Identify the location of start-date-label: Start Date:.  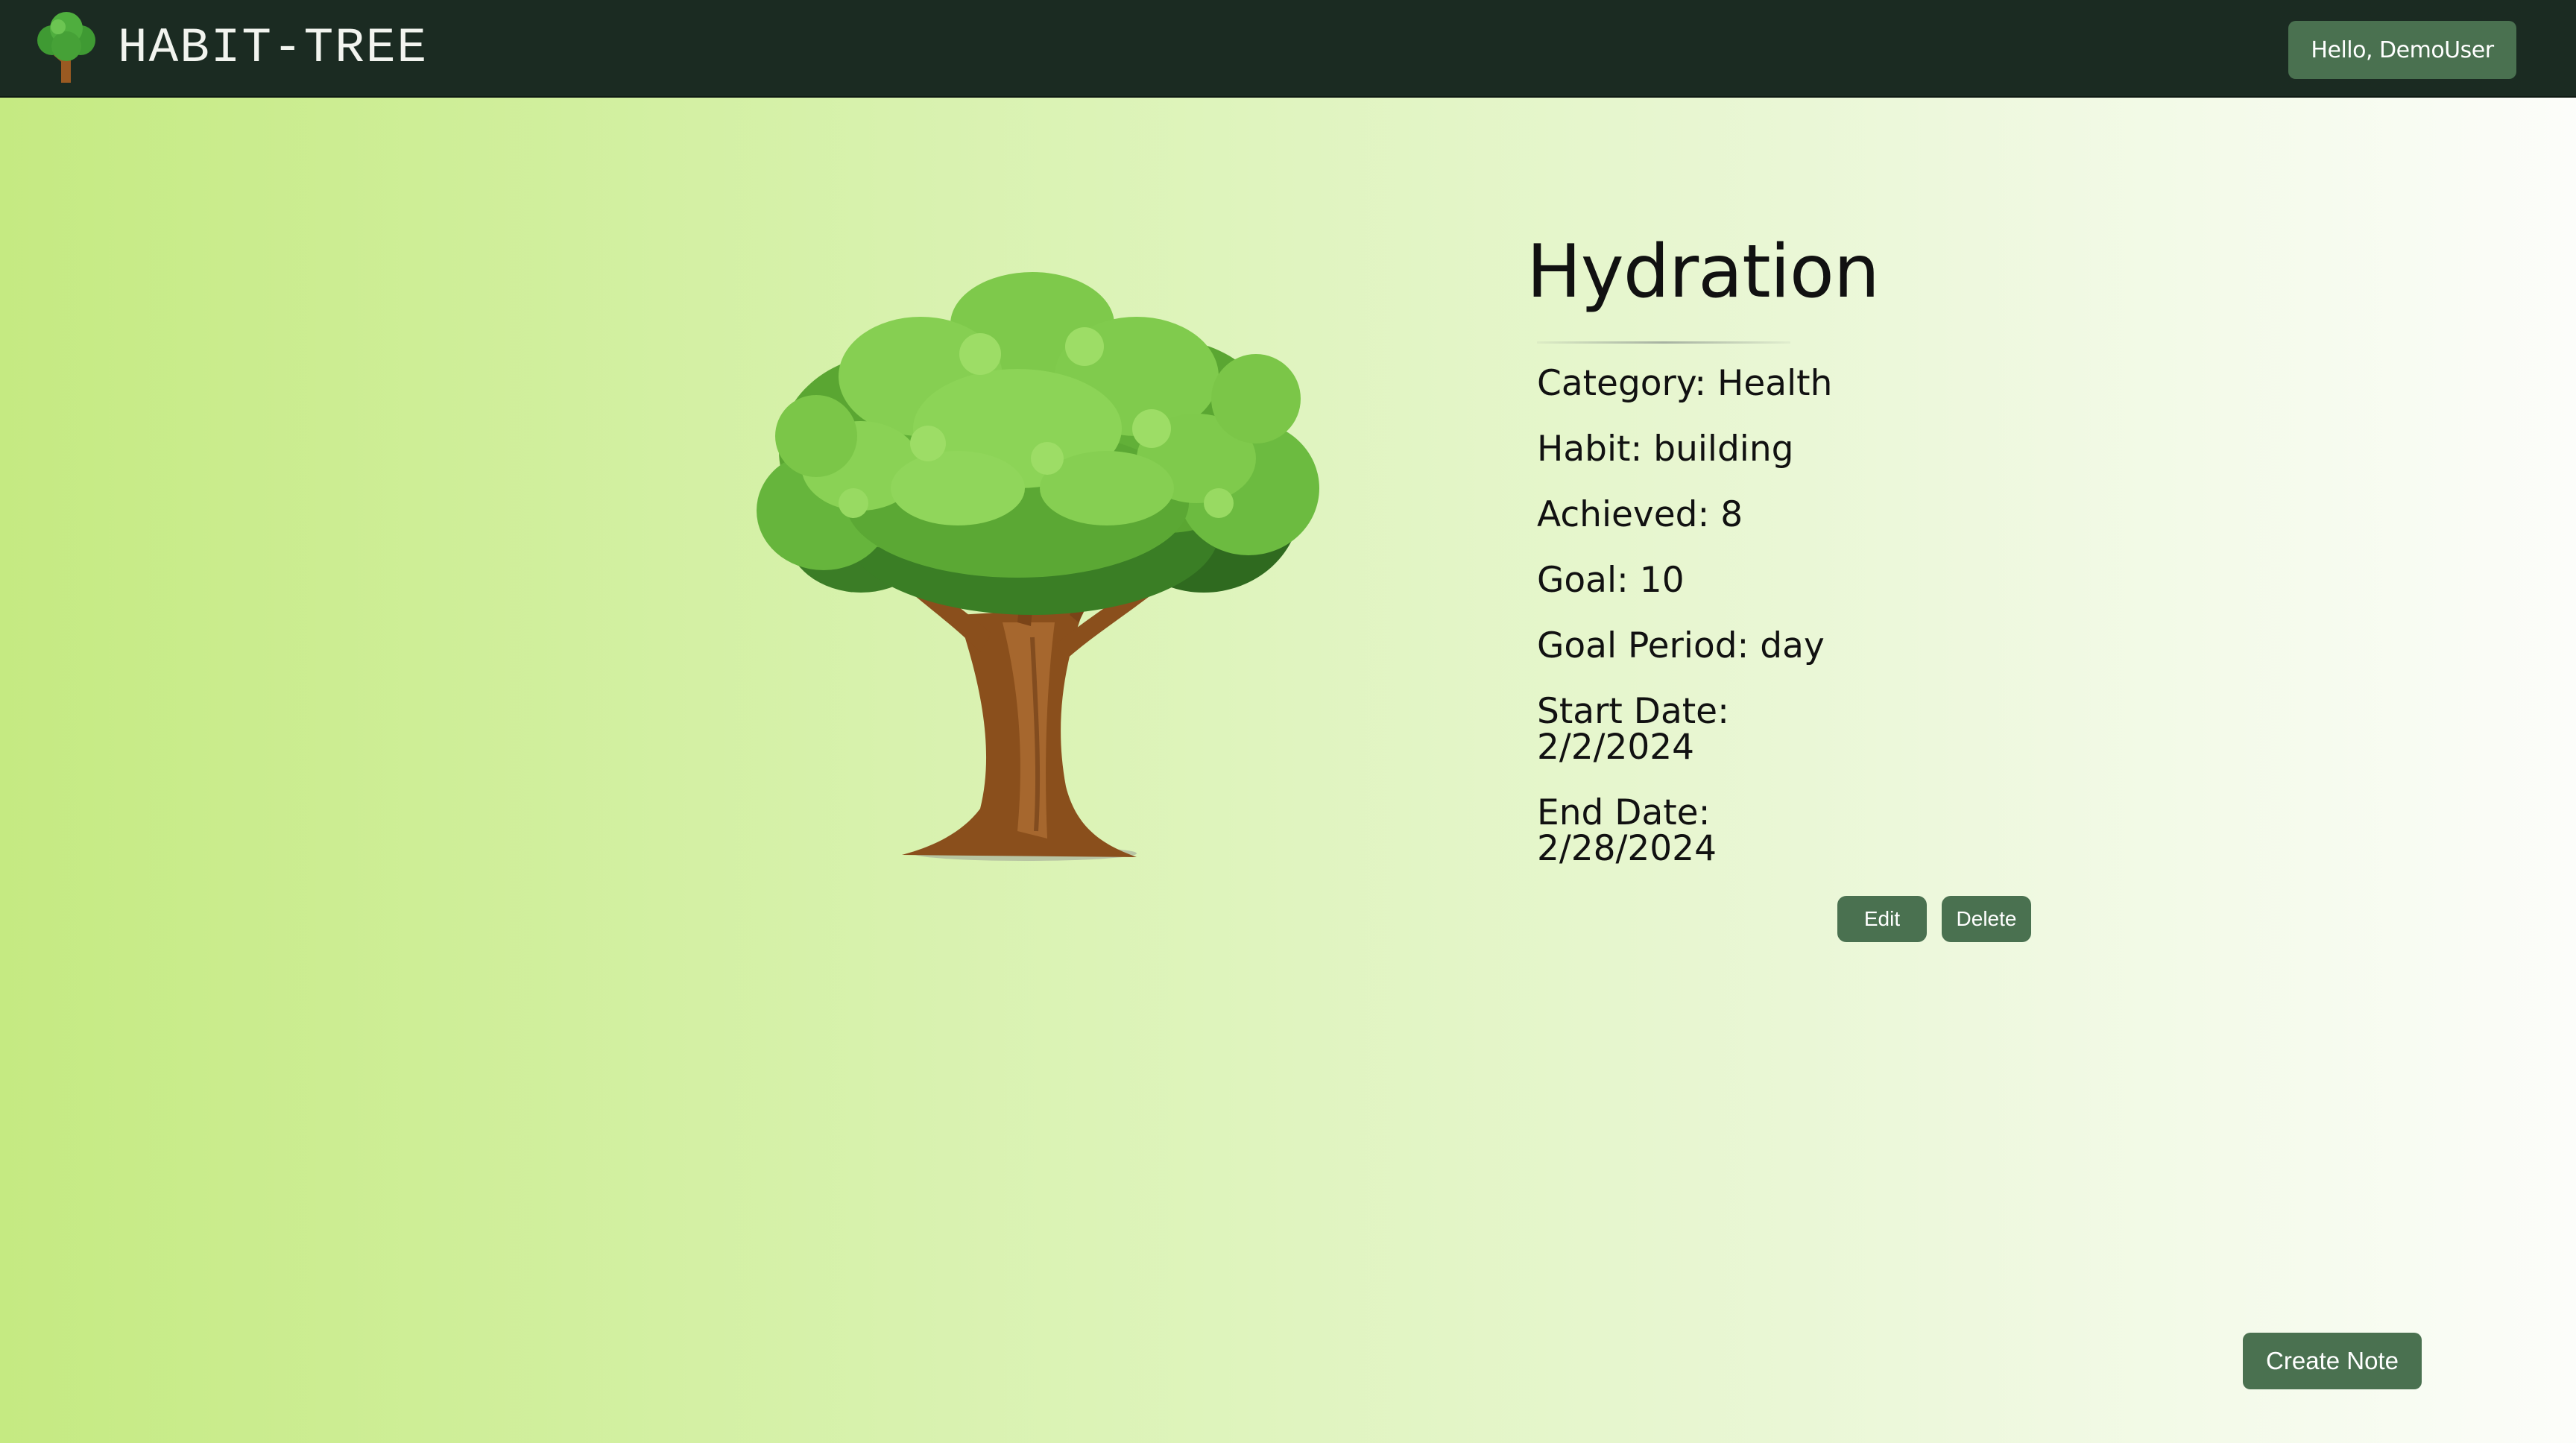
(1633, 711).